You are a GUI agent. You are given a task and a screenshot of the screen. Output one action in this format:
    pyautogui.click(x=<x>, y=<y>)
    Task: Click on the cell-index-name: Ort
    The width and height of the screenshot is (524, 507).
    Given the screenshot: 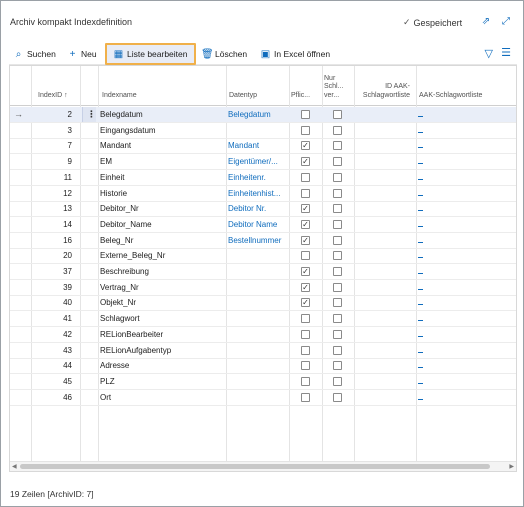 What is the action you would take?
    pyautogui.click(x=162, y=397)
    